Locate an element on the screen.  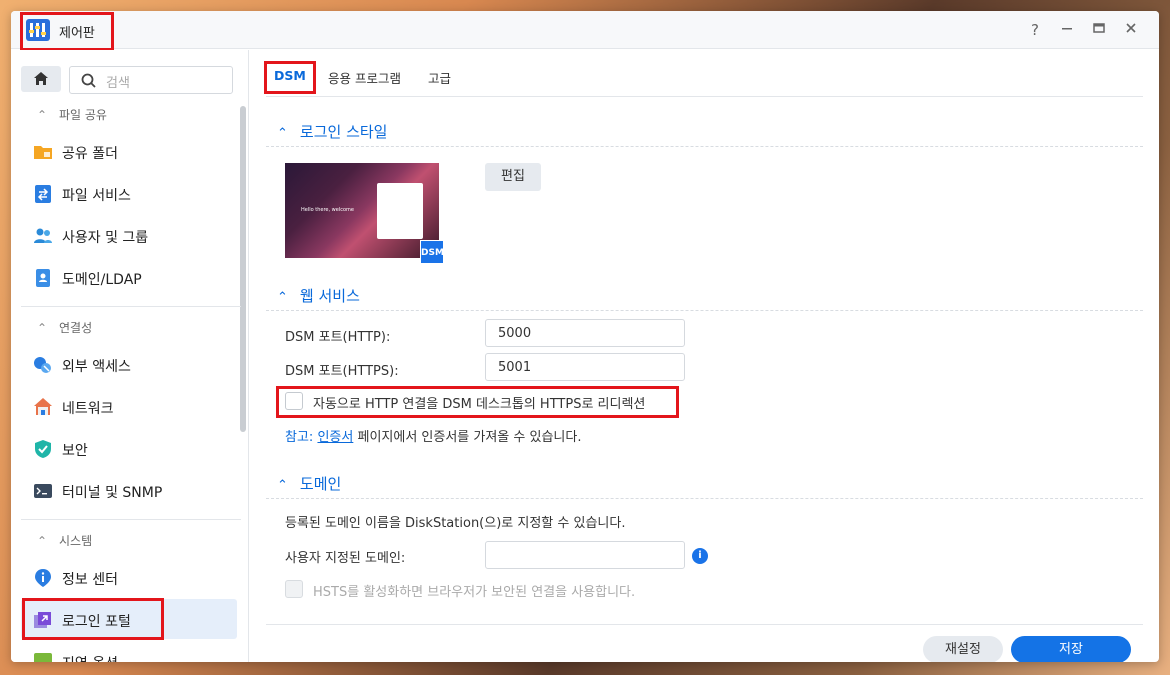
sidebar-item-info-center: 정보 센터 is located at coordinates (129, 577).